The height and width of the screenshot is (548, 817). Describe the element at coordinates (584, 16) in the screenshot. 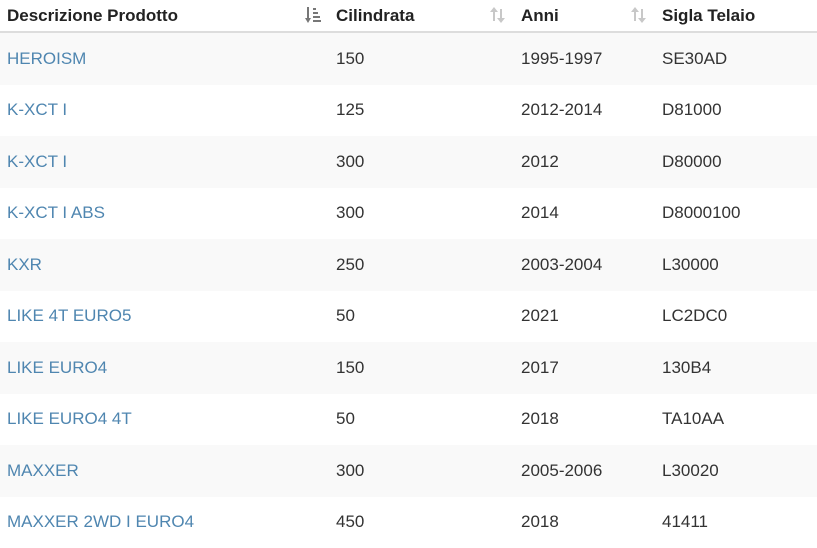

I see `column-header-anni: Anni` at that location.